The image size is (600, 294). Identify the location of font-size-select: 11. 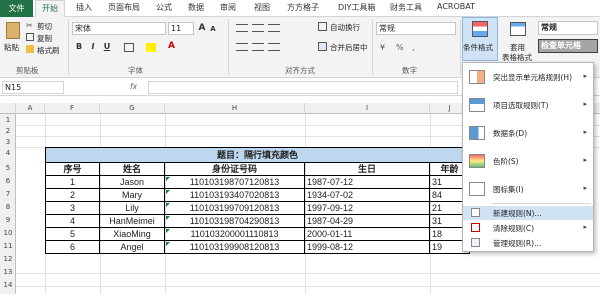
(181, 28).